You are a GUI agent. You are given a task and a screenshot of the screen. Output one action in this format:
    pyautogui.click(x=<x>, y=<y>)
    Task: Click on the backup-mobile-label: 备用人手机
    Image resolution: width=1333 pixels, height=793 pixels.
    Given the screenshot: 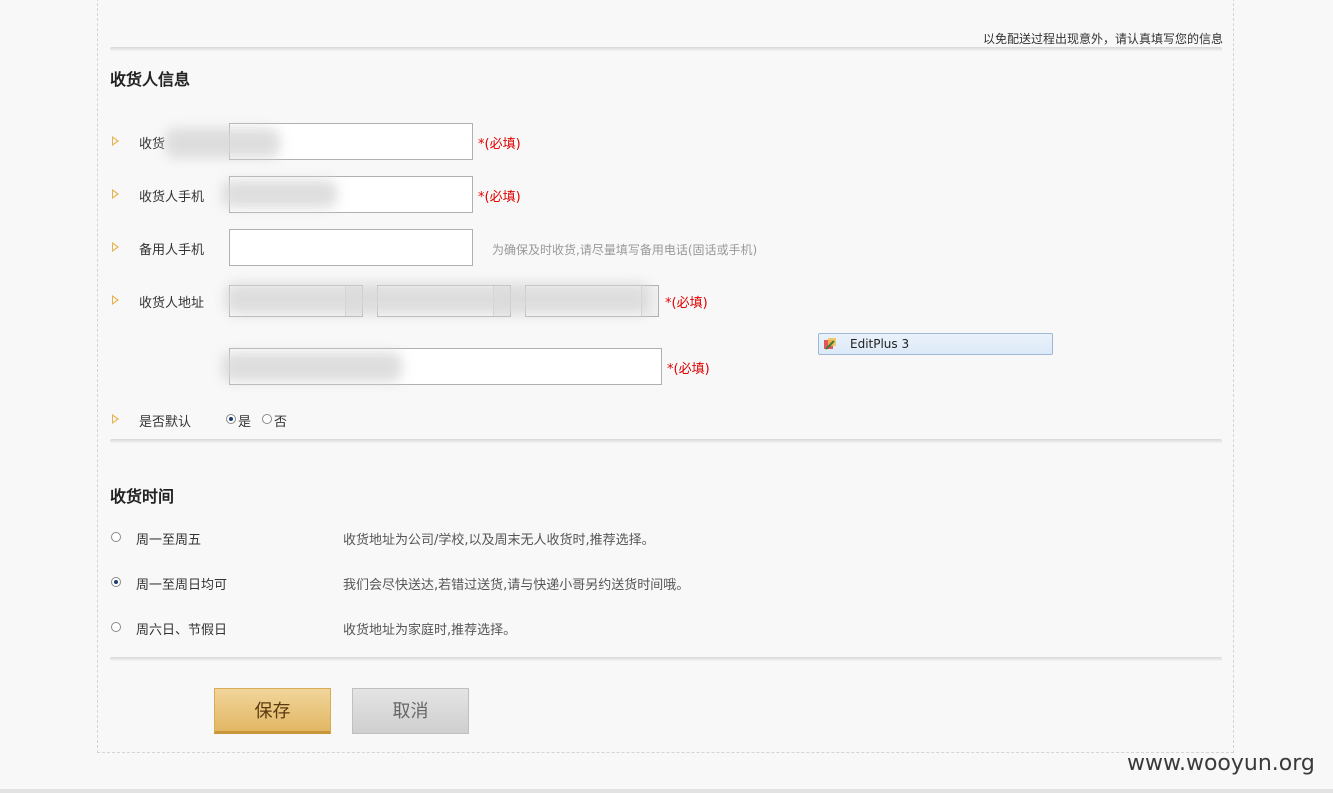 What is the action you would take?
    pyautogui.click(x=172, y=250)
    